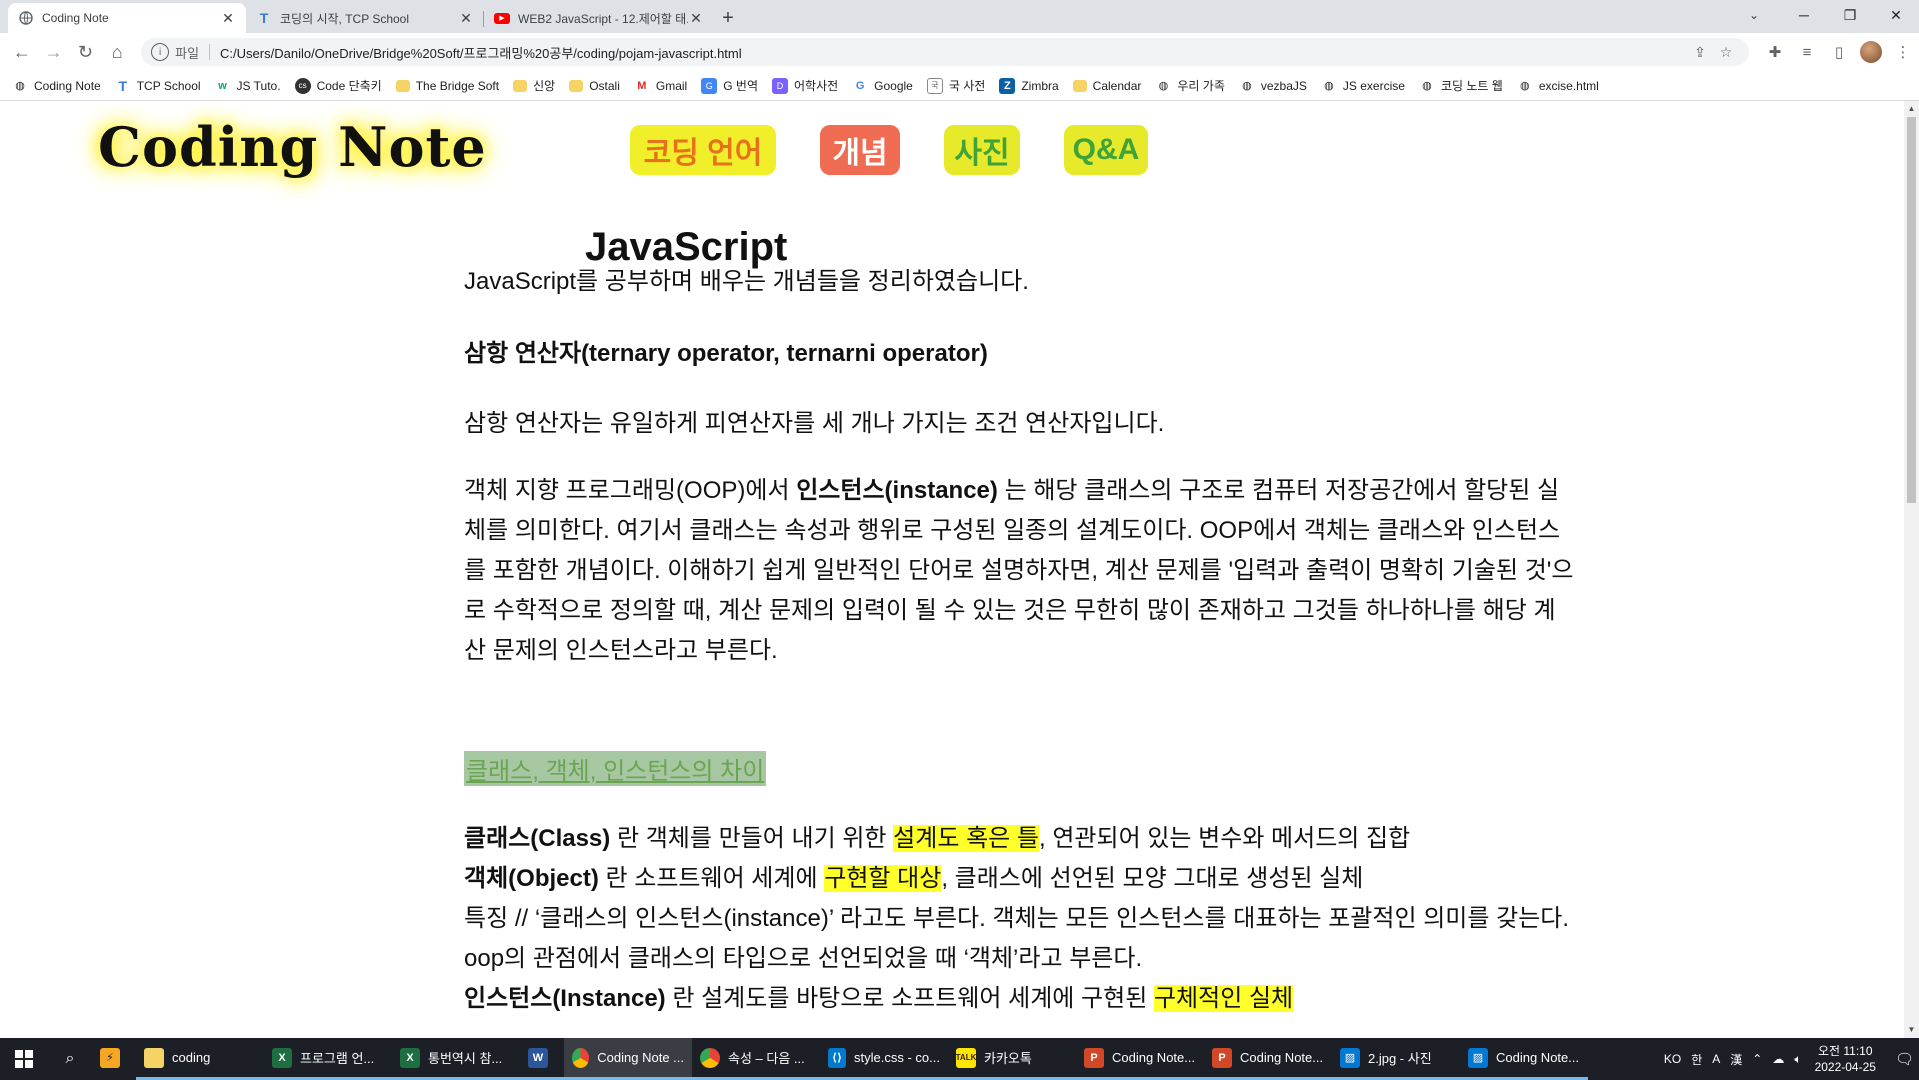  Describe the element at coordinates (1461, 85) in the screenshot. I see `bookmark-item: ◍ 코딩 노트 웹` at that location.